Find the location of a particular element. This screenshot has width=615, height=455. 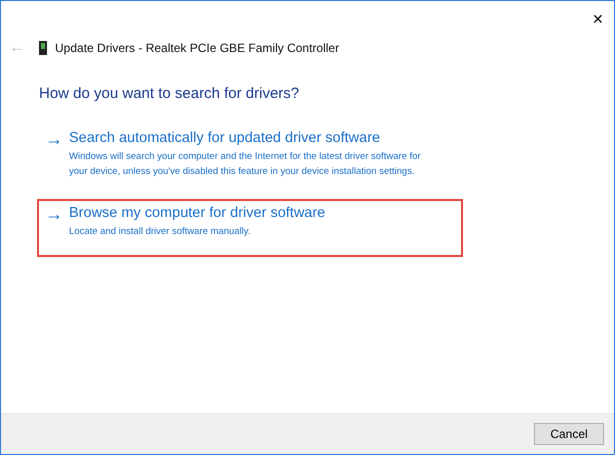

cancel-button: Cancel is located at coordinates (569, 434).